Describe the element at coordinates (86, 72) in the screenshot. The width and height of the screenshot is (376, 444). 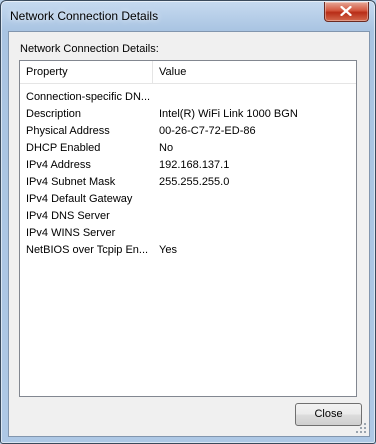
I see `column-header-property: Property` at that location.